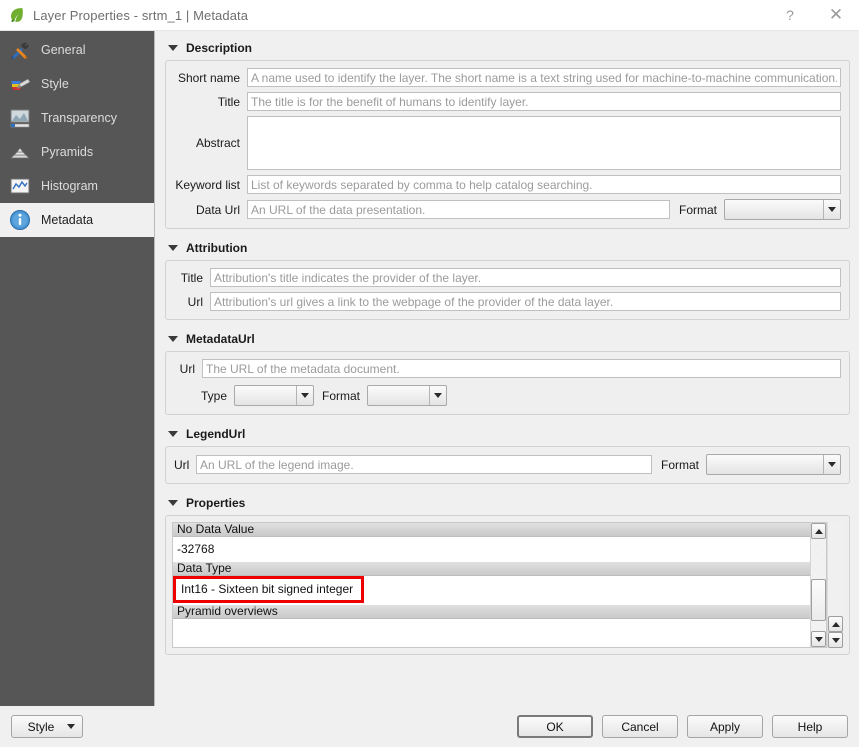 The height and width of the screenshot is (747, 859). What do you see at coordinates (773, 464) in the screenshot?
I see `legend-url-format-combo` at bounding box center [773, 464].